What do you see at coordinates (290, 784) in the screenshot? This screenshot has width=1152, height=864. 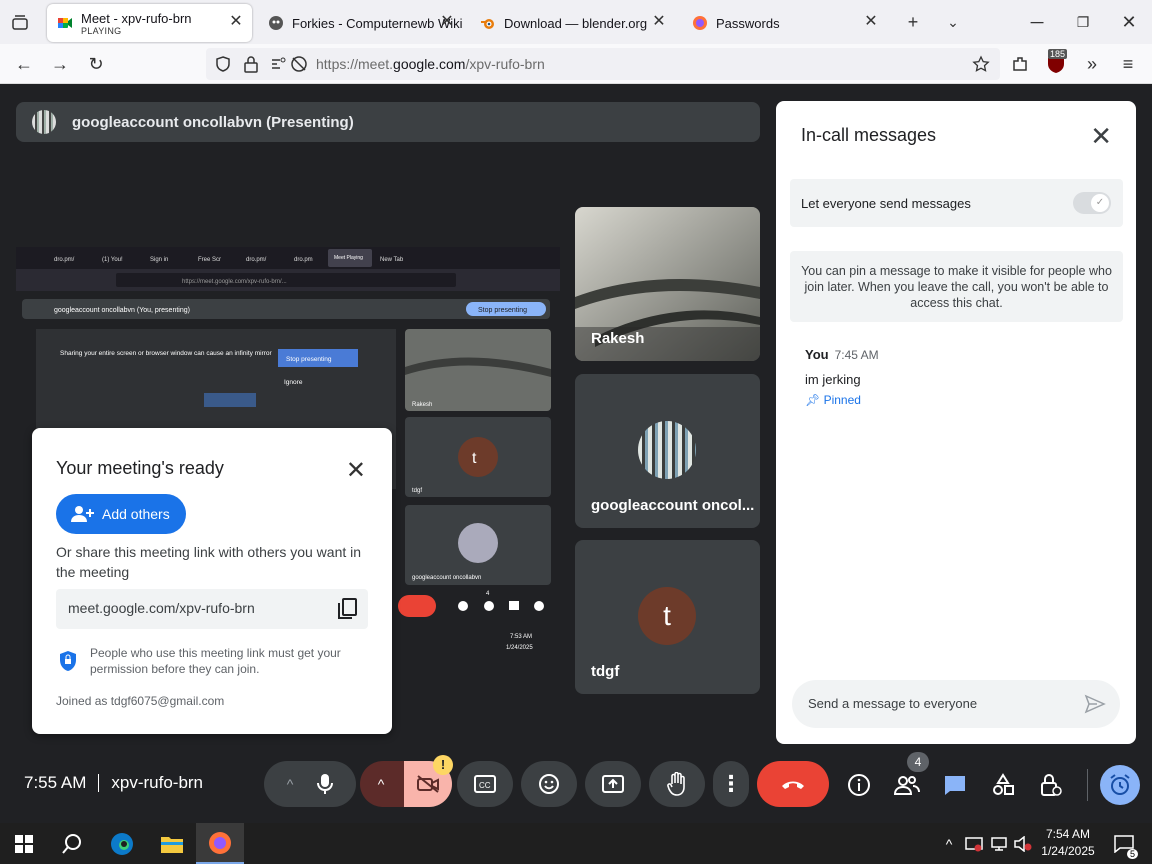 I see `audio-options-chevron-icon: ^` at bounding box center [290, 784].